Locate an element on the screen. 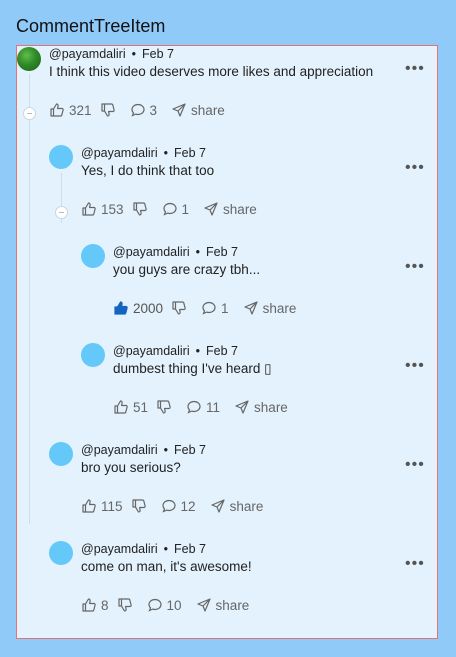  like-button: 321 is located at coordinates (70, 110).